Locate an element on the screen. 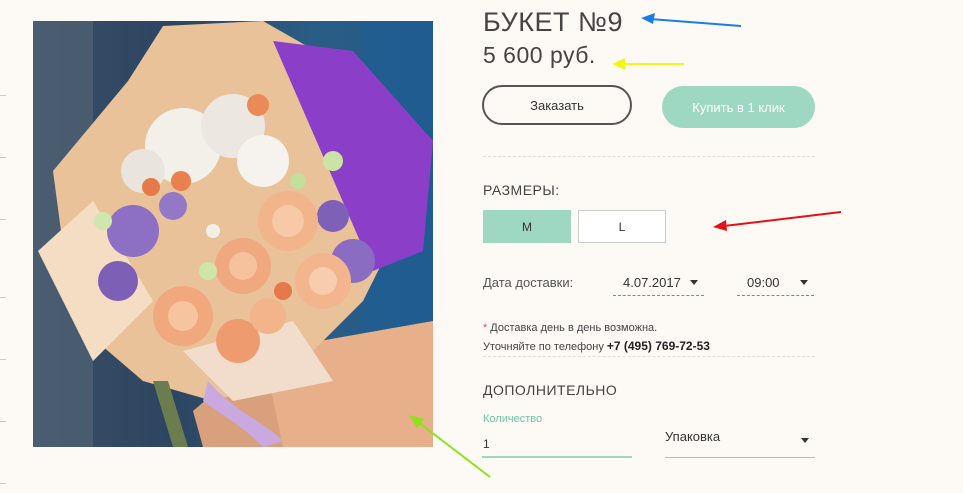  quantity-label: Количество is located at coordinates (513, 419).